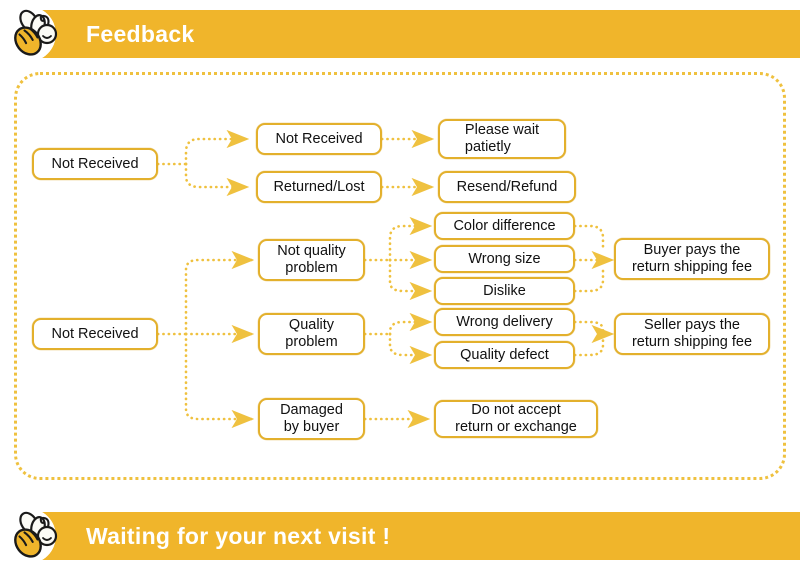 This screenshot has height=573, width=800. What do you see at coordinates (140, 34) in the screenshot?
I see `page-title: Feedback` at bounding box center [140, 34].